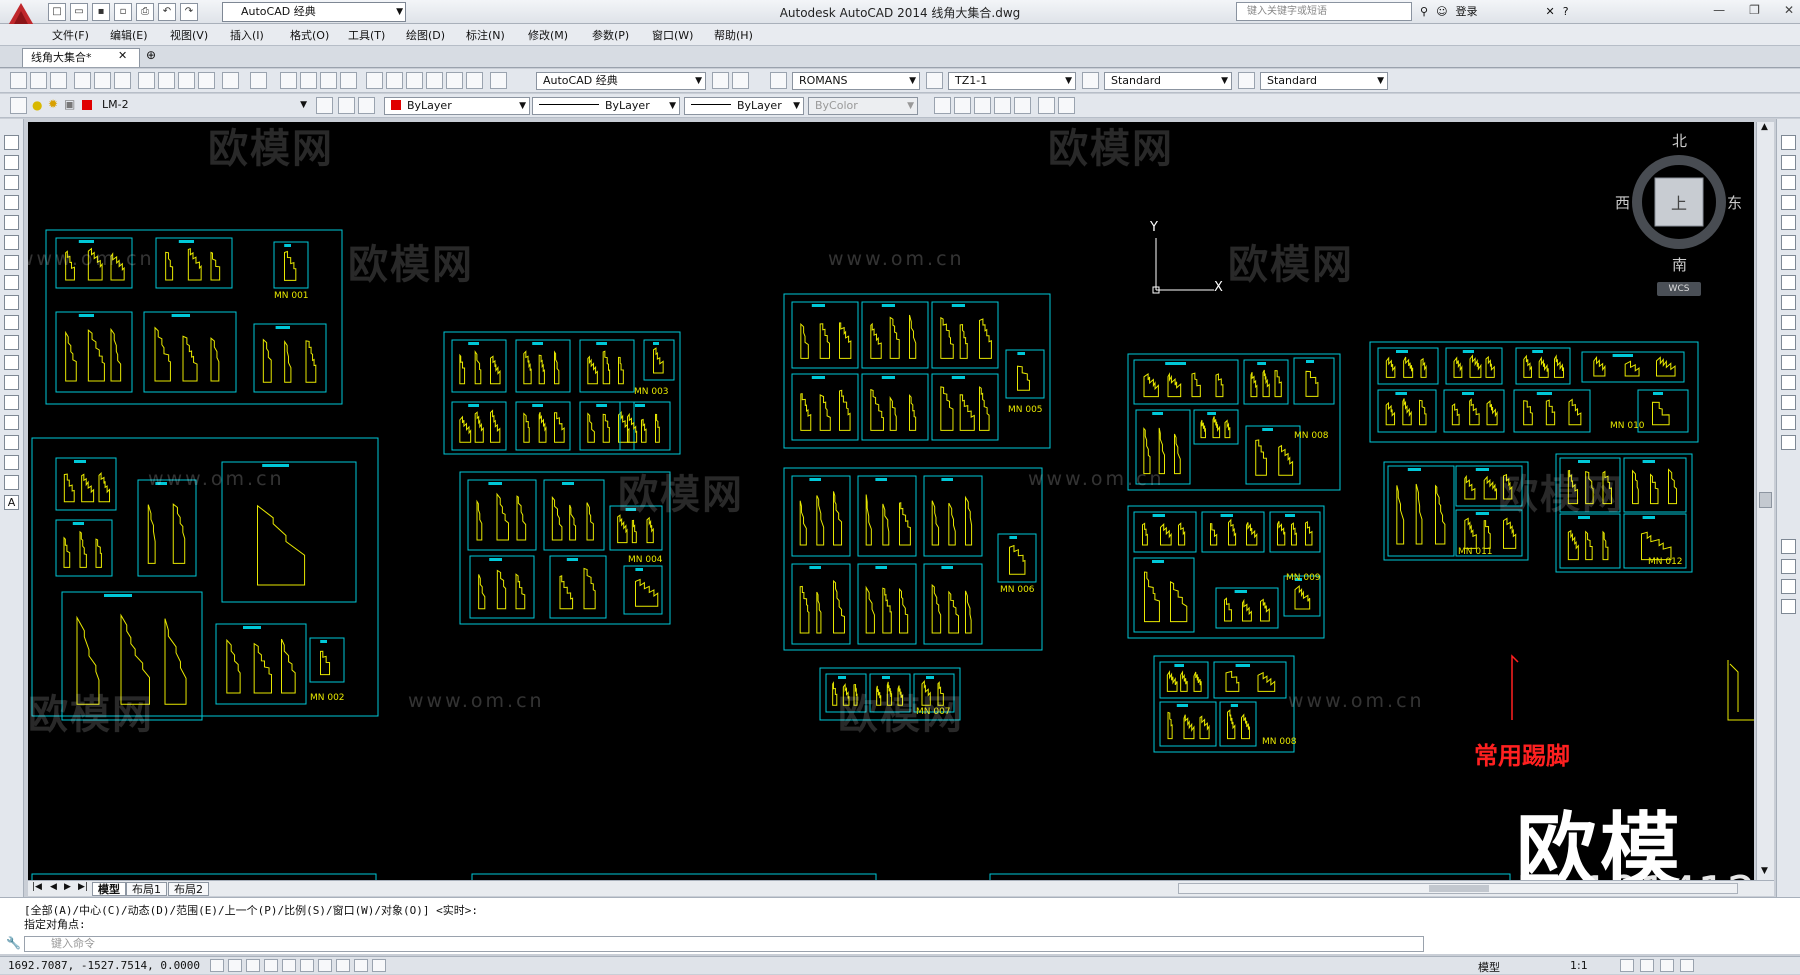  Describe the element at coordinates (1788, 262) in the screenshot. I see `rotate-icon` at that location.